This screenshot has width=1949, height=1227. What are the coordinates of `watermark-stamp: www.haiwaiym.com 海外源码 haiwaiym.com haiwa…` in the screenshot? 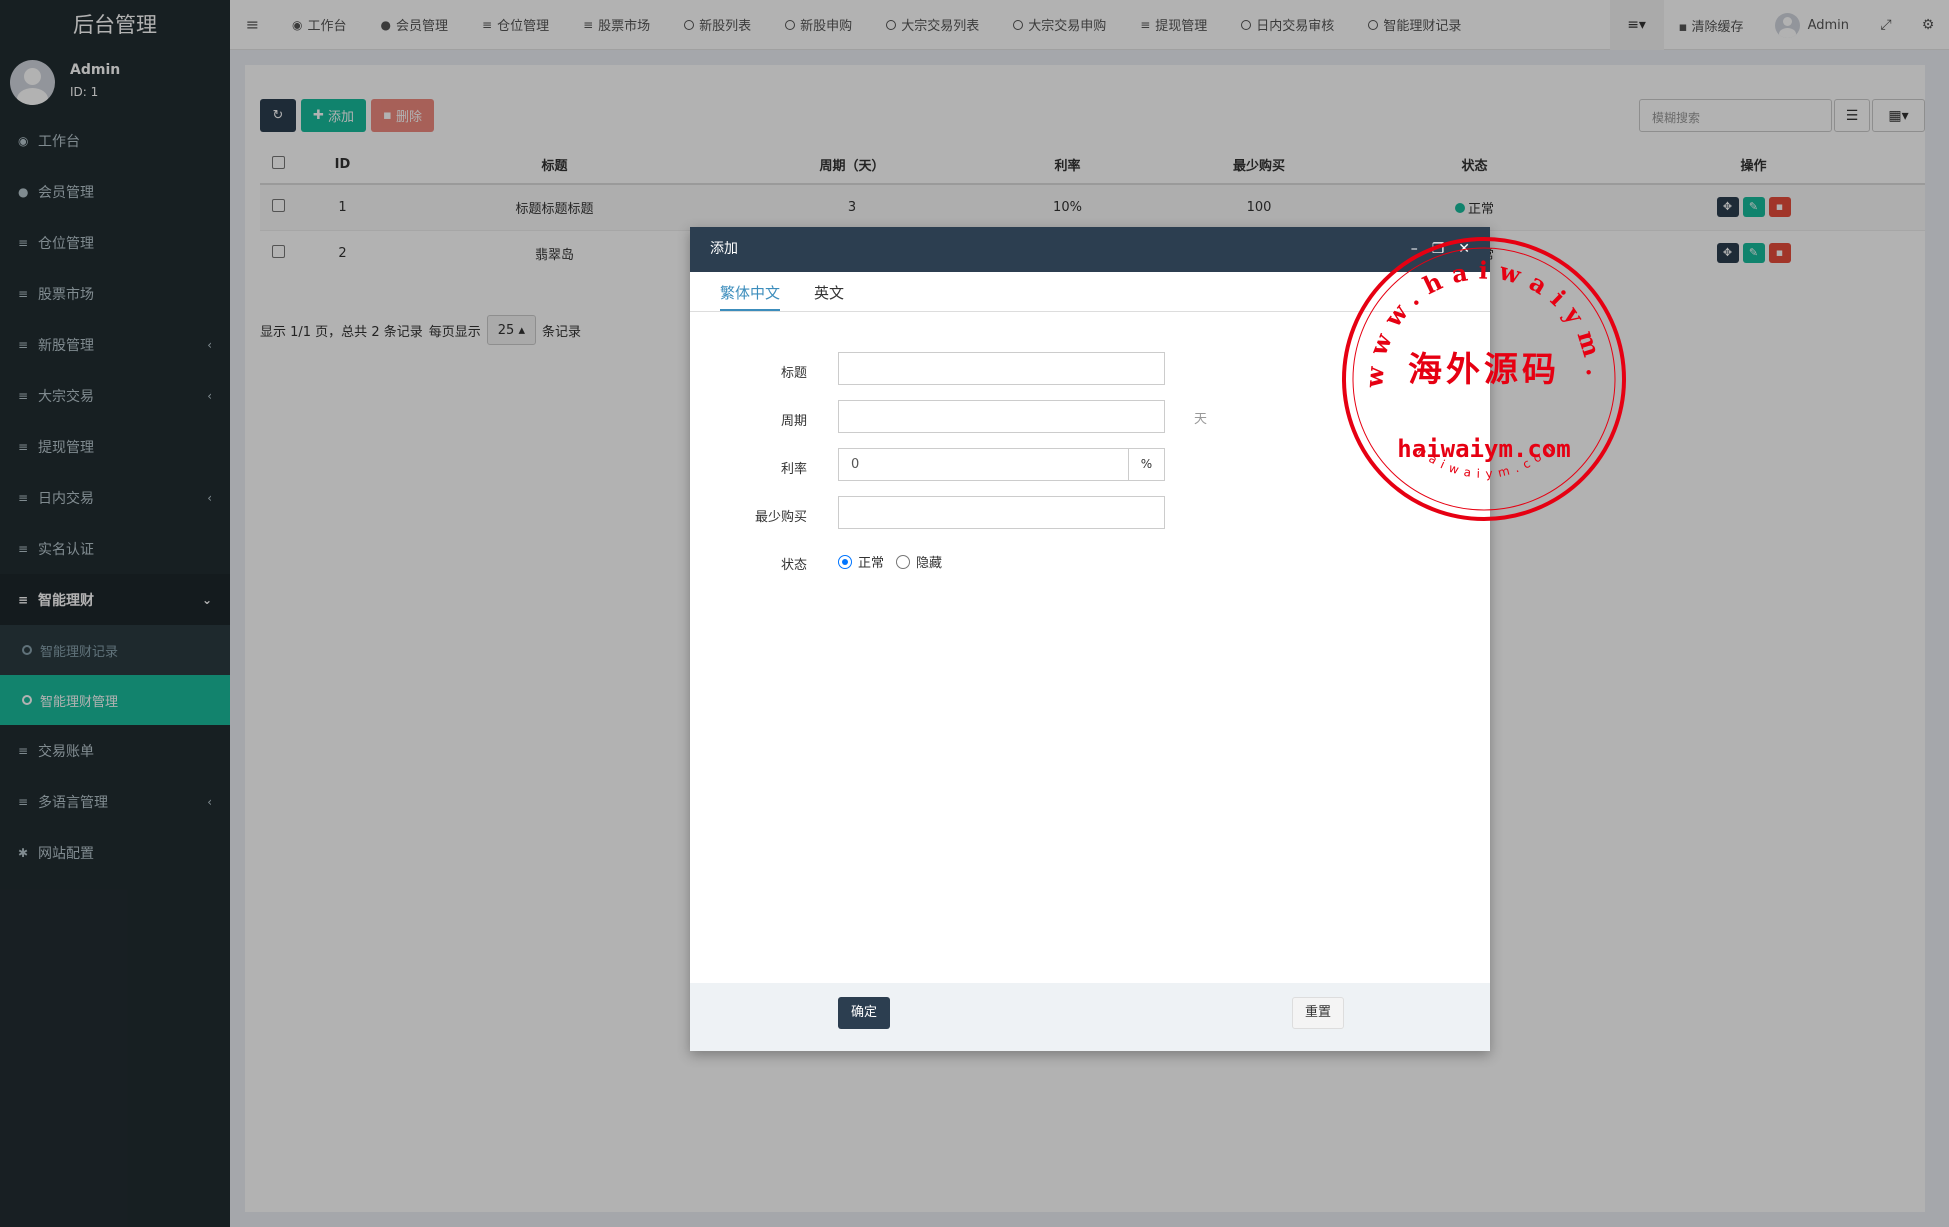 It's located at (1483, 378).